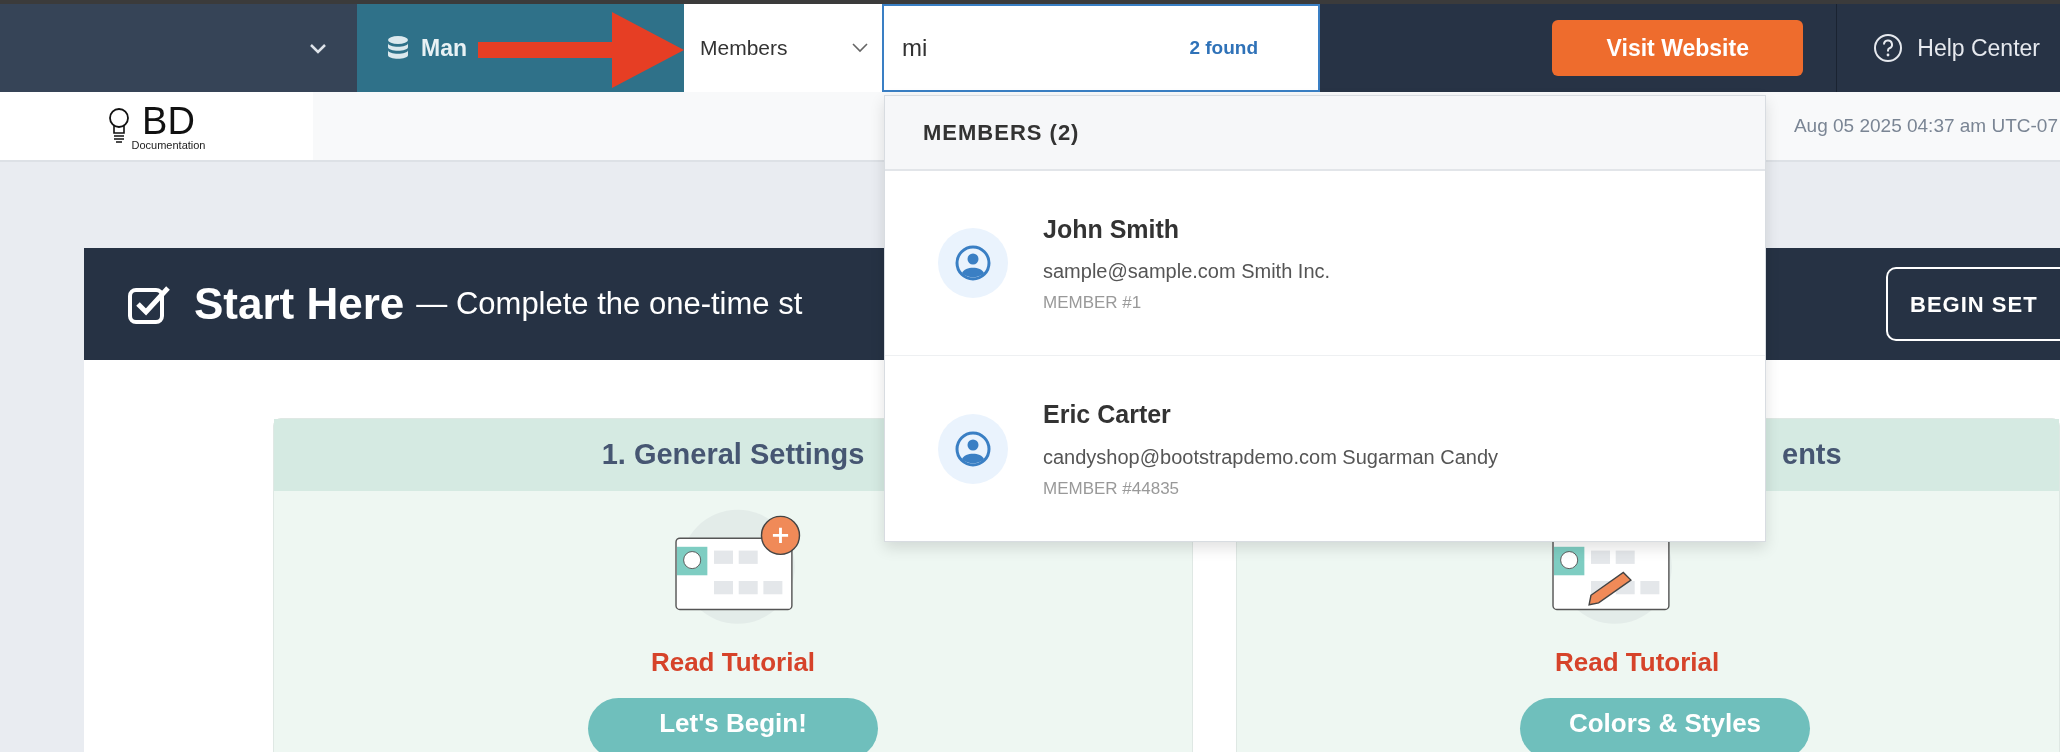  What do you see at coordinates (733, 455) in the screenshot?
I see `card-title: 1. General Settings` at bounding box center [733, 455].